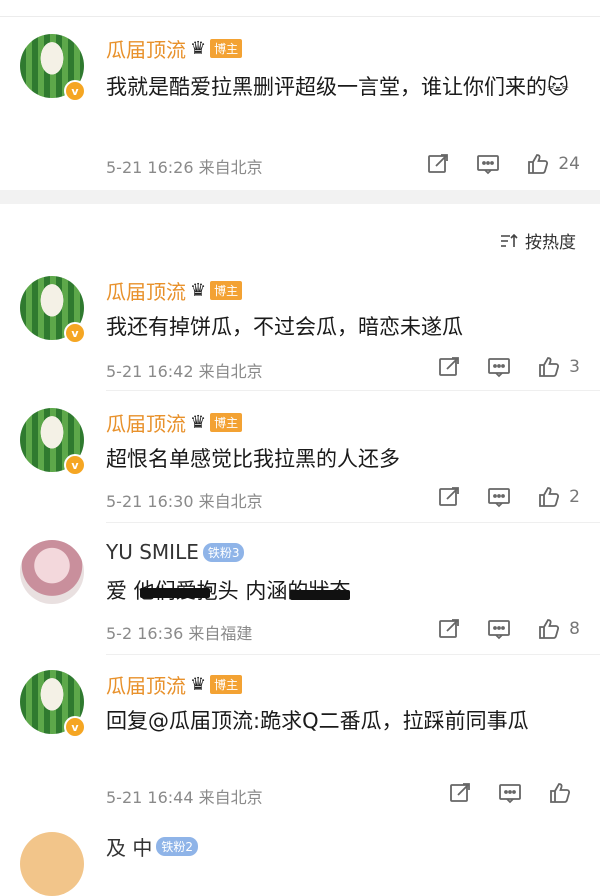 The image size is (600, 896). Describe the element at coordinates (509, 240) in the screenshot. I see `sort-icon` at that location.